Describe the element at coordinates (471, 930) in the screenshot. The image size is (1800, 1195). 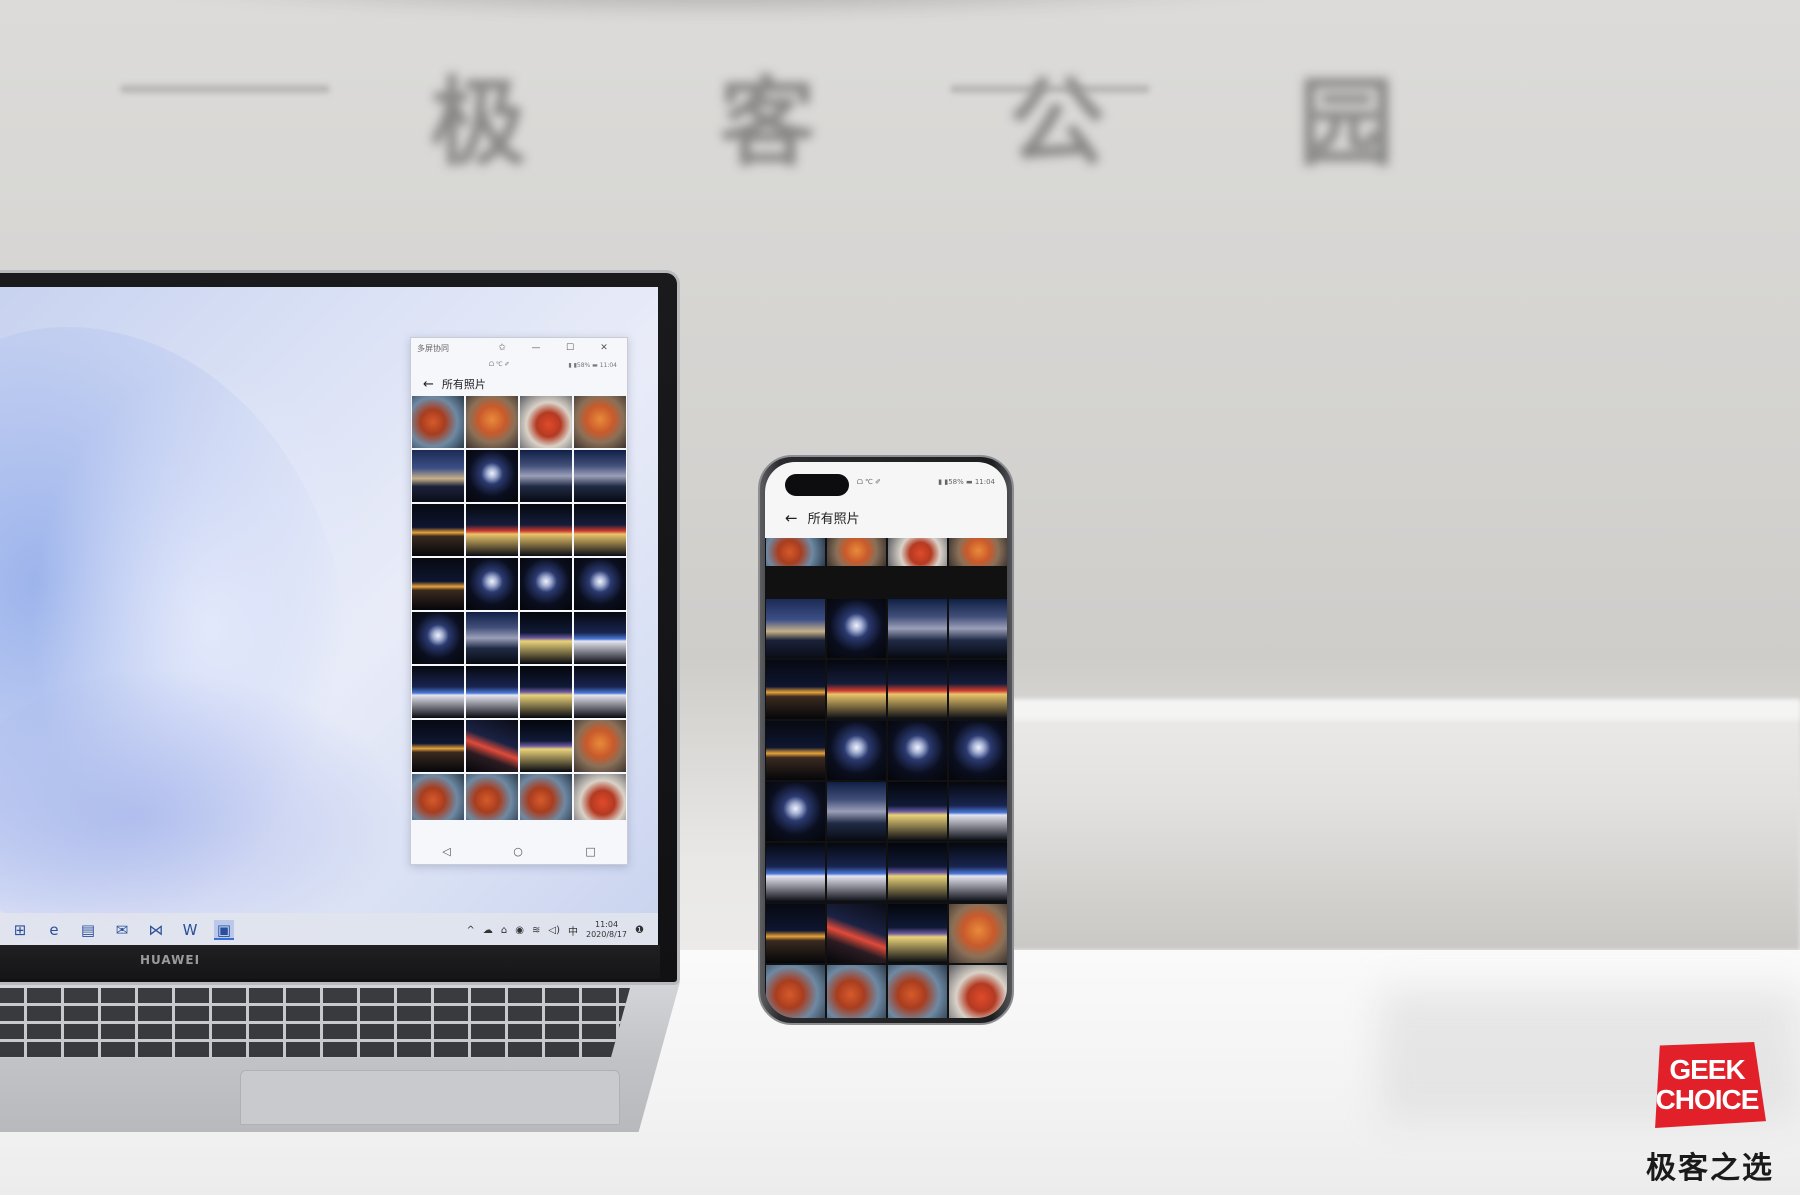
I see `show-hidden-icons-icon: ^` at that location.